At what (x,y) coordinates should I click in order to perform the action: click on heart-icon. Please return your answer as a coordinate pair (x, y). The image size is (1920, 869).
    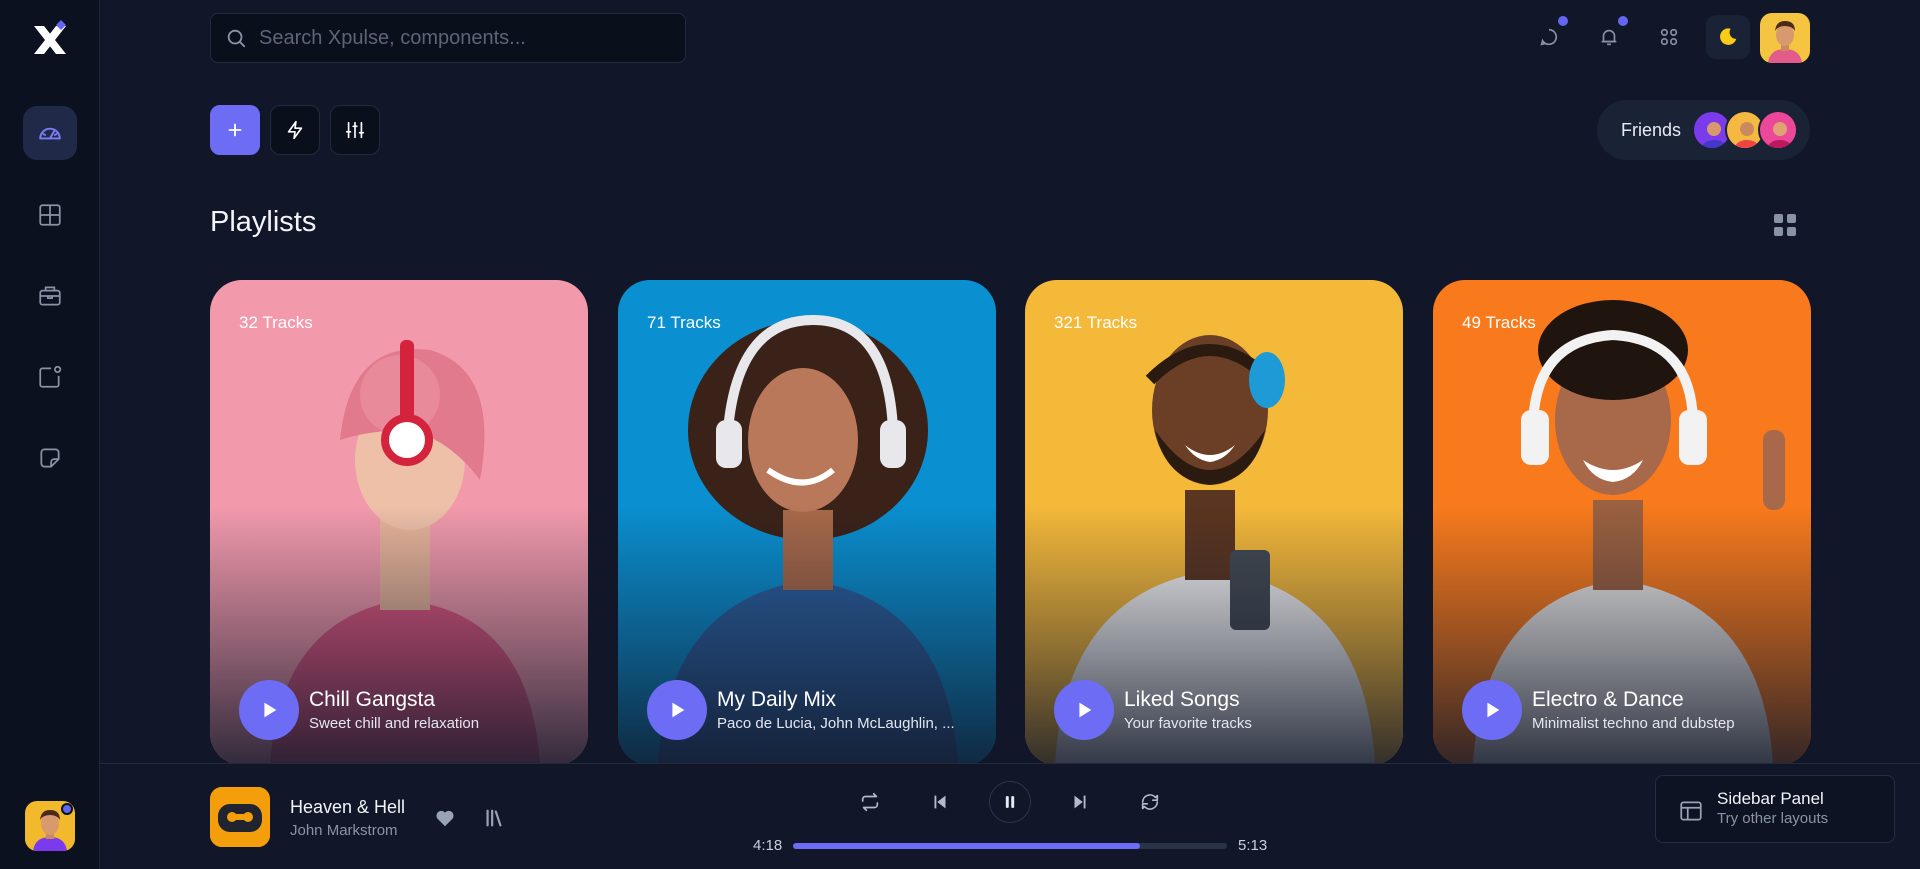
    Looking at the image, I should click on (445, 818).